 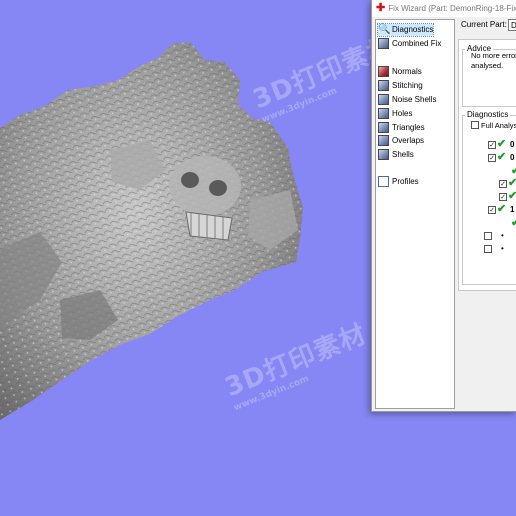 What do you see at coordinates (417, 43) in the screenshot?
I see `nav-item-label: Combined Fix` at bounding box center [417, 43].